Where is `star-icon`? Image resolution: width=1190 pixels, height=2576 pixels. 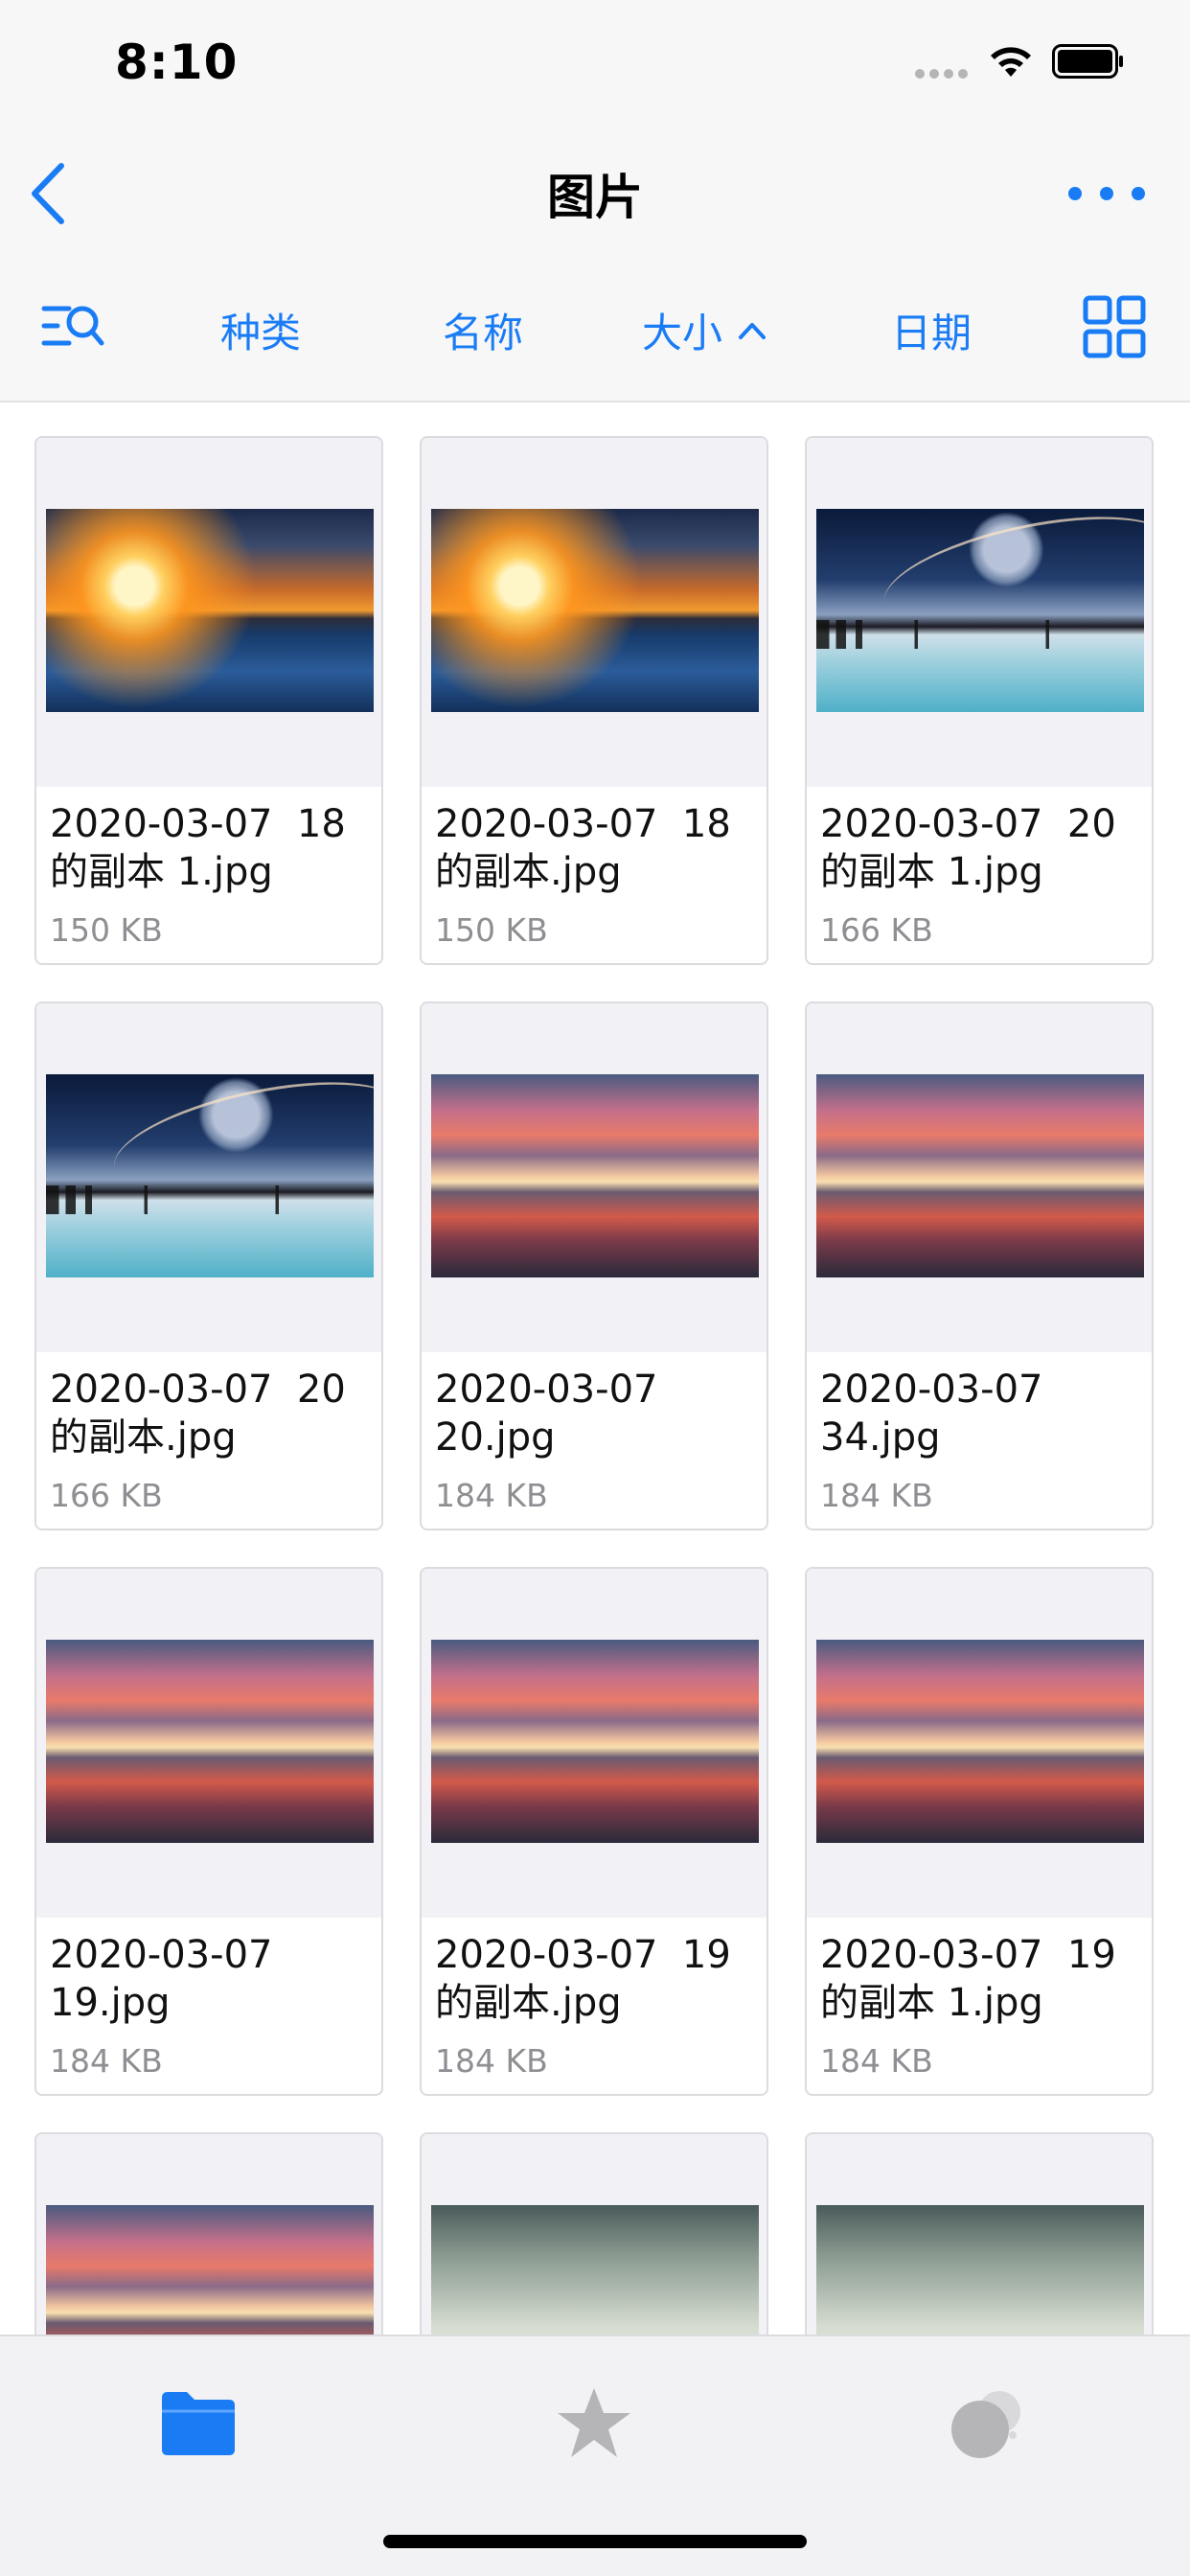
star-icon is located at coordinates (594, 2422).